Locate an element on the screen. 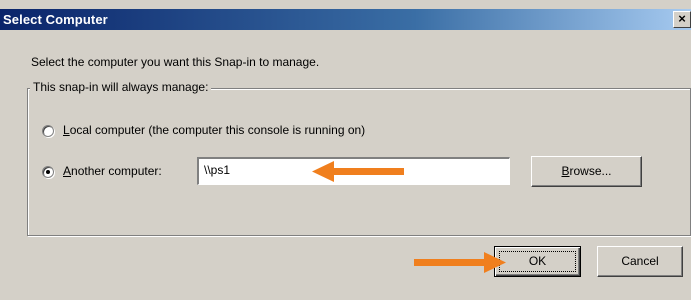  ok-label: OK is located at coordinates (537, 261).